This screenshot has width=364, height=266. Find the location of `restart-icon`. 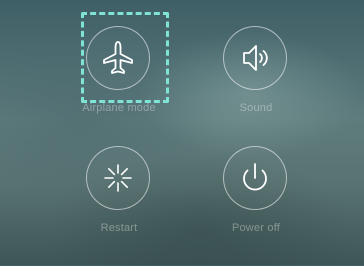

restart-icon is located at coordinates (118, 178).